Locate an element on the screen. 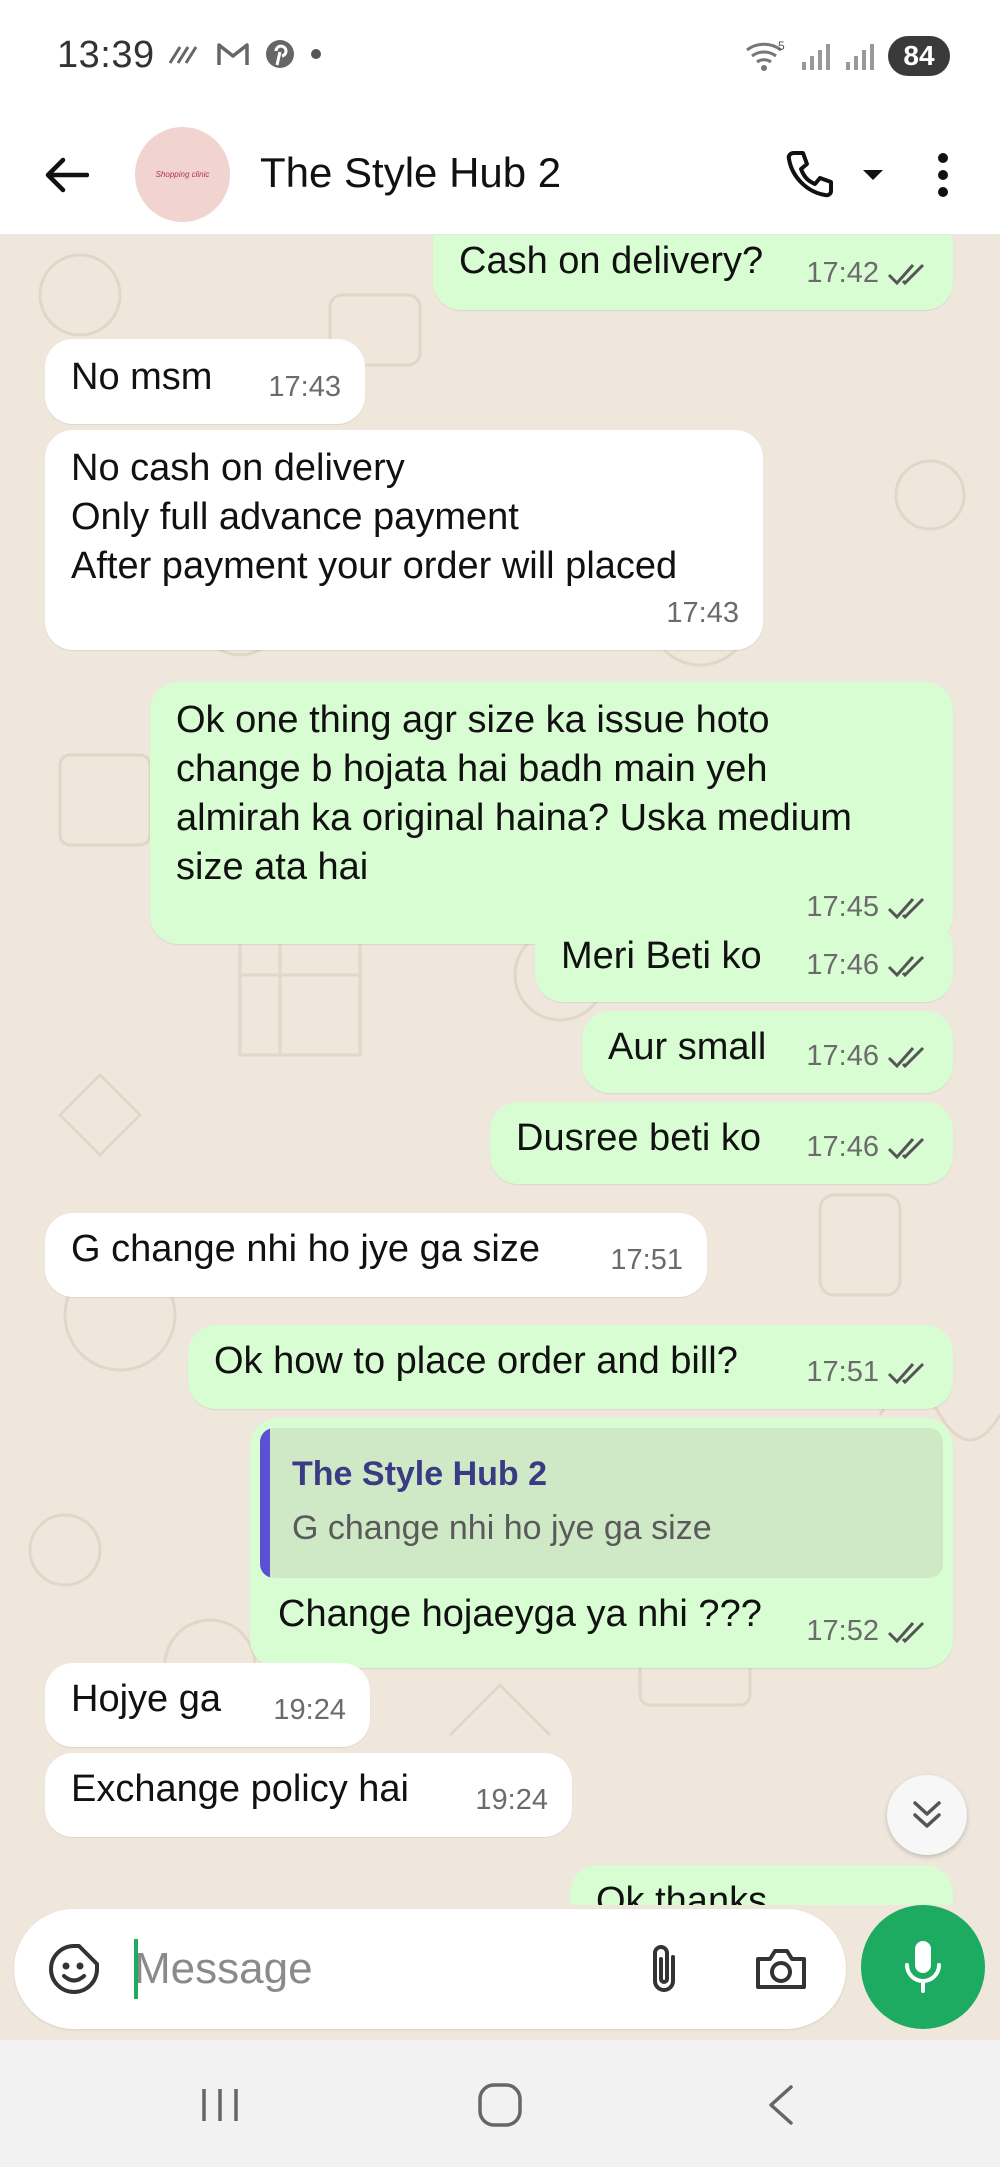  message-meta: 17:42 is located at coordinates (867, 273).